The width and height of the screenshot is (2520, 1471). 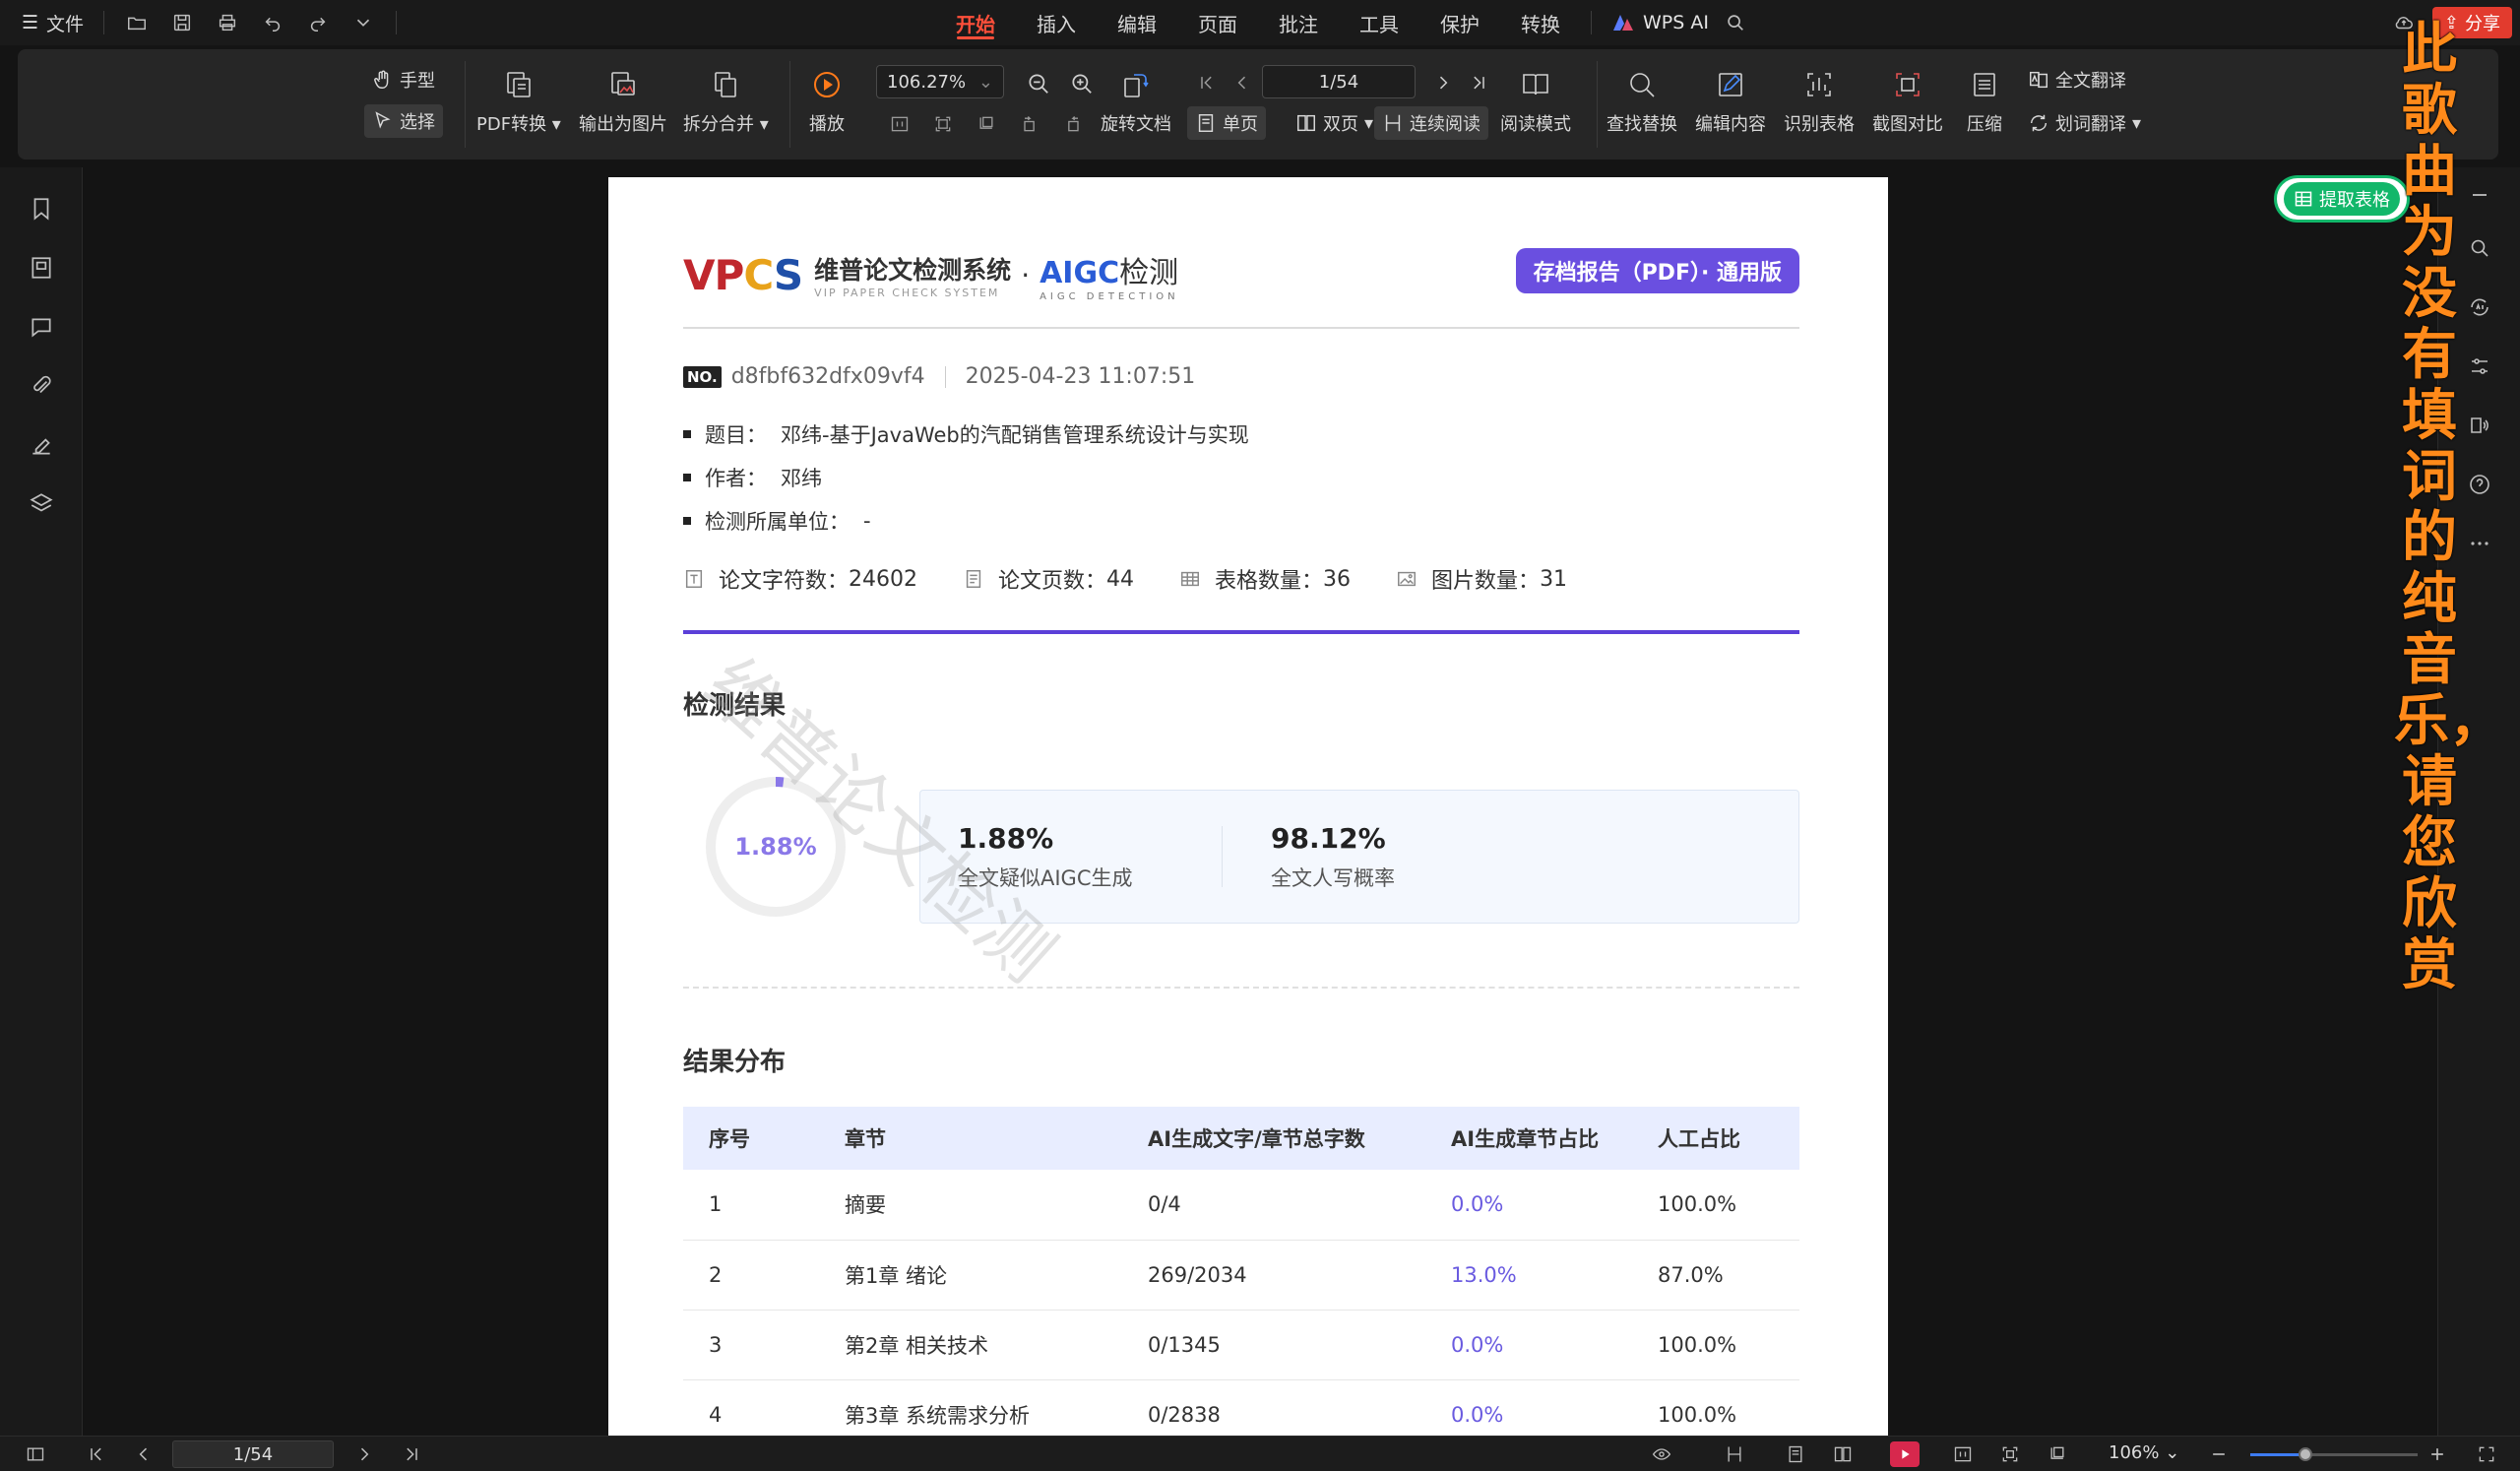 I want to click on paper-stats: 论文字符数： 24602 论文页数： 44 表格数量： 36 图片数量： 31, so click(x=1147, y=579).